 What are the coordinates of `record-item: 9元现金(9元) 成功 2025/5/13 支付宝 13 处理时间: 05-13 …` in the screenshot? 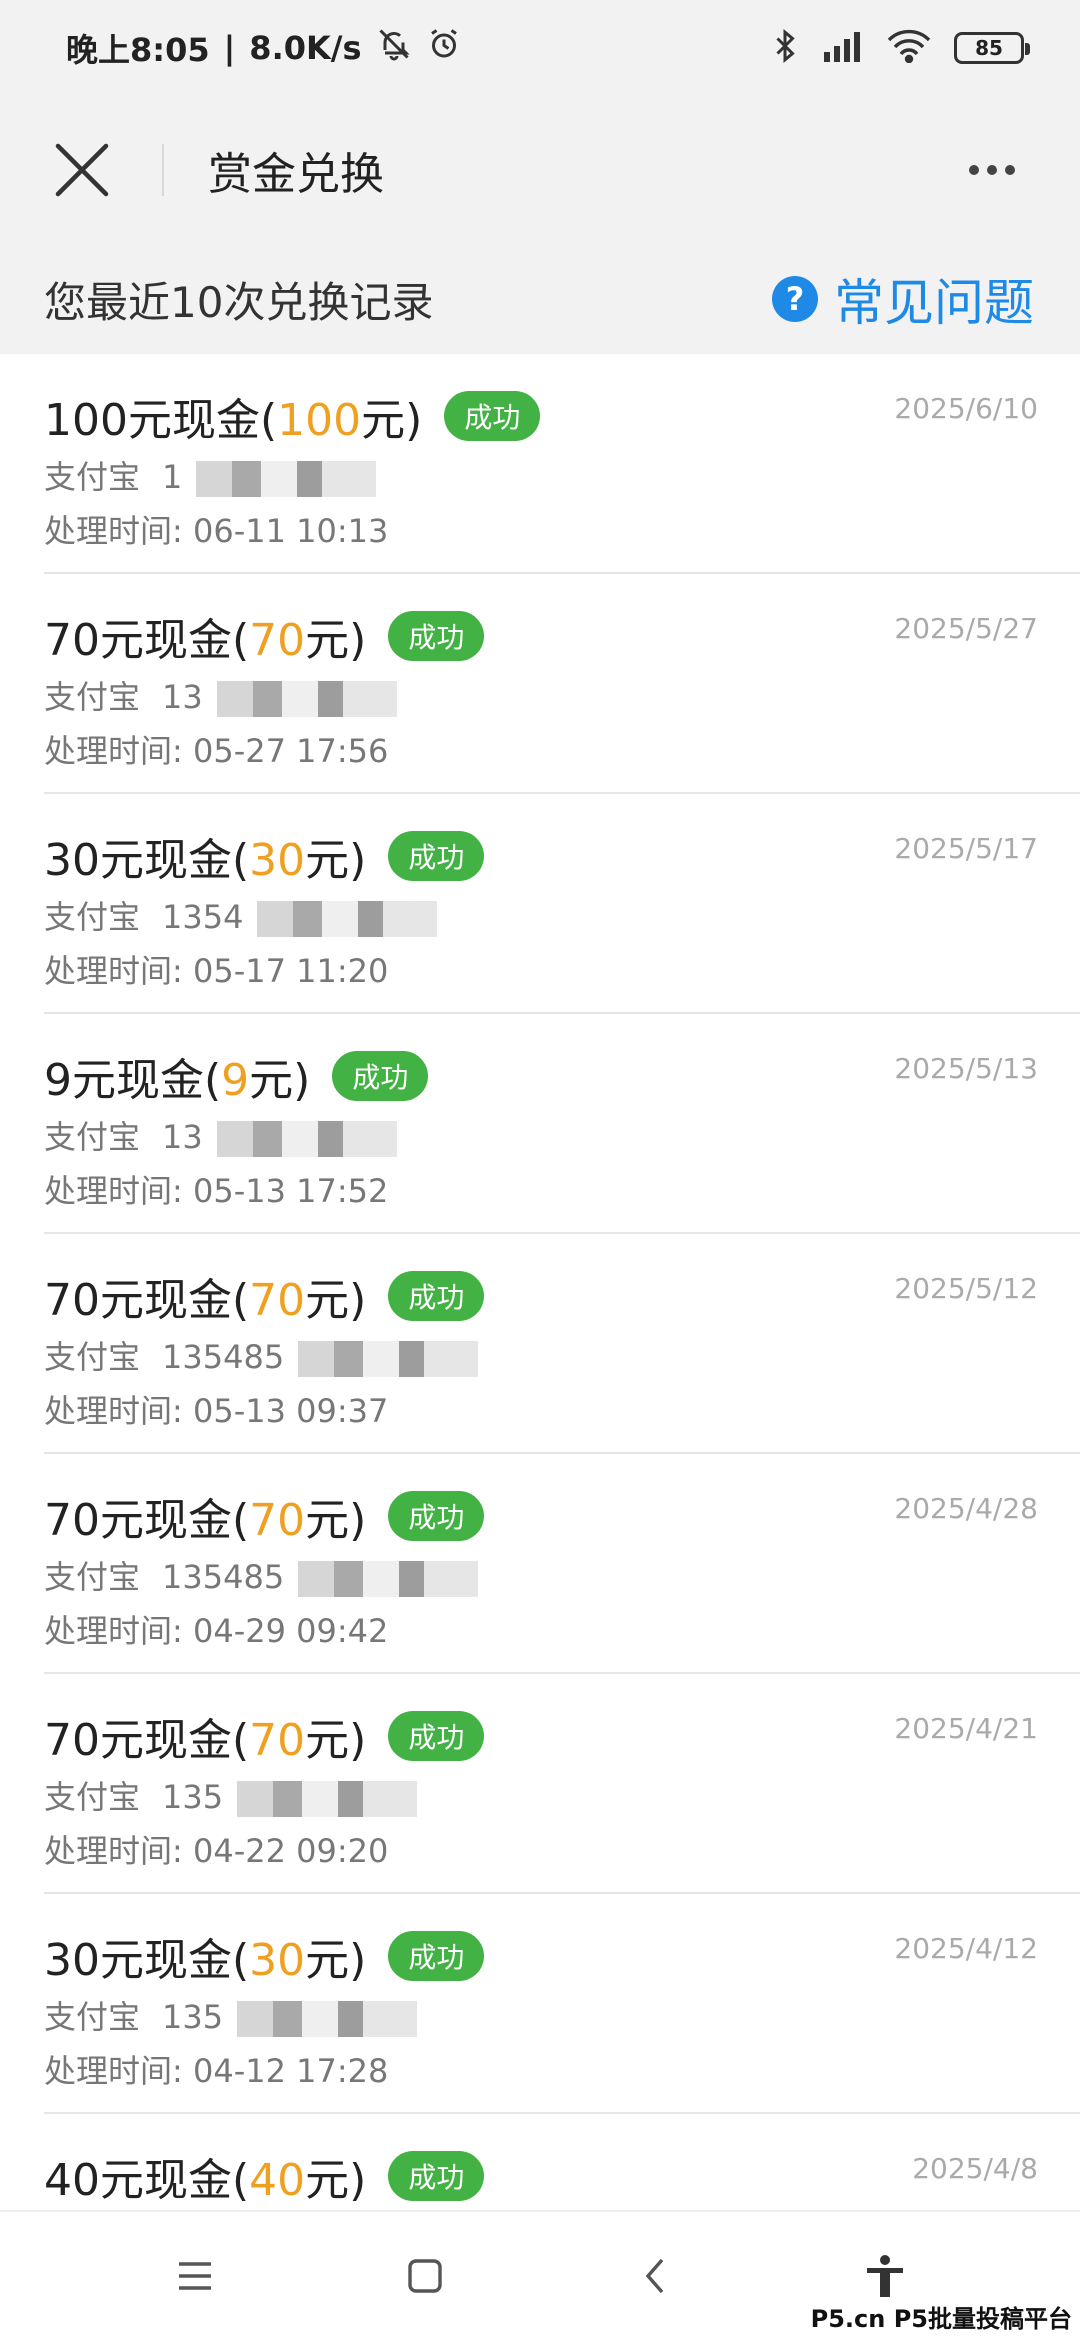 It's located at (562, 1124).